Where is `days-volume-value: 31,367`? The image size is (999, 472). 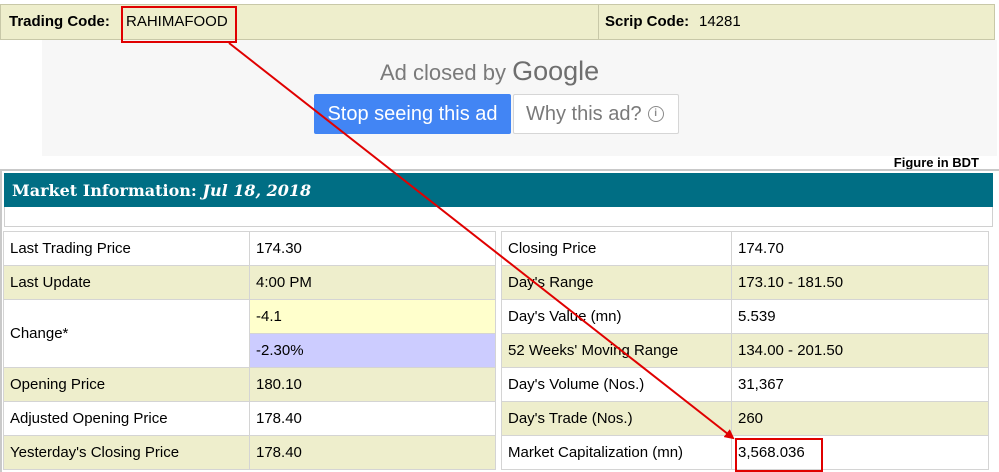
days-volume-value: 31,367 is located at coordinates (860, 384).